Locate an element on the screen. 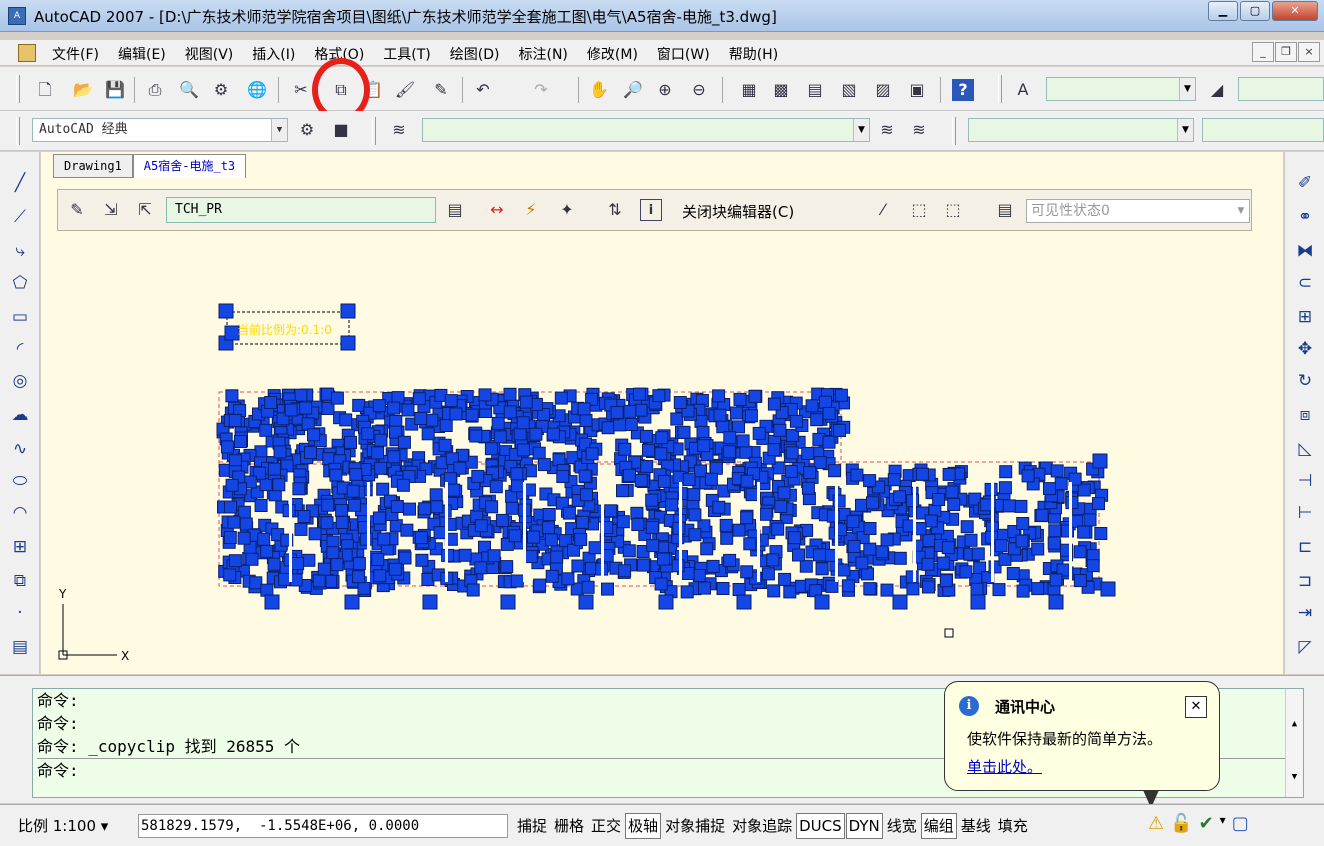 The image size is (1324, 846). offset-icon: ⊂ is located at coordinates (1305, 283).